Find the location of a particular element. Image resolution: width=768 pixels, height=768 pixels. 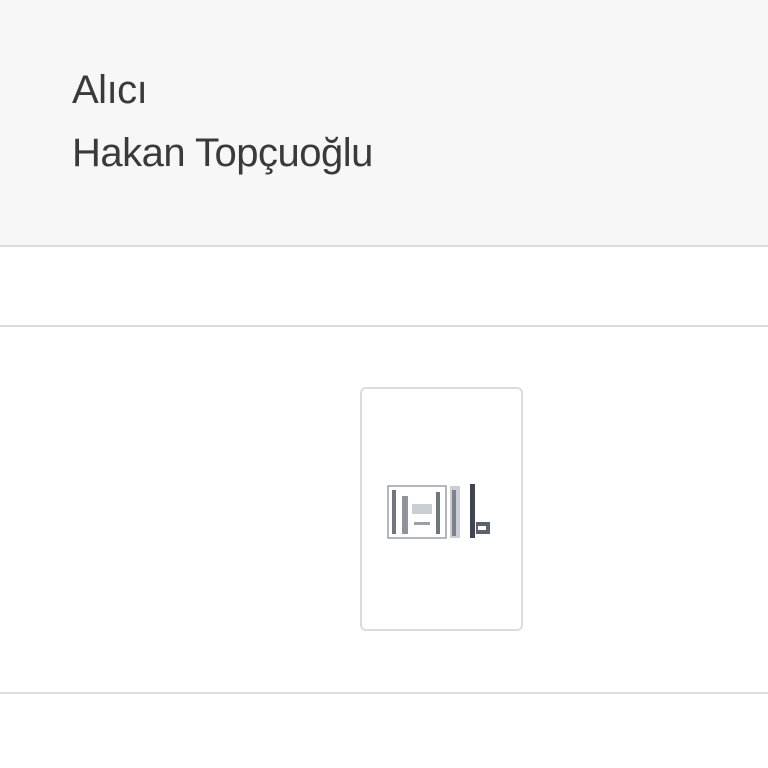

recipient-name: Hakan Topçuoğlu is located at coordinates (222, 153).